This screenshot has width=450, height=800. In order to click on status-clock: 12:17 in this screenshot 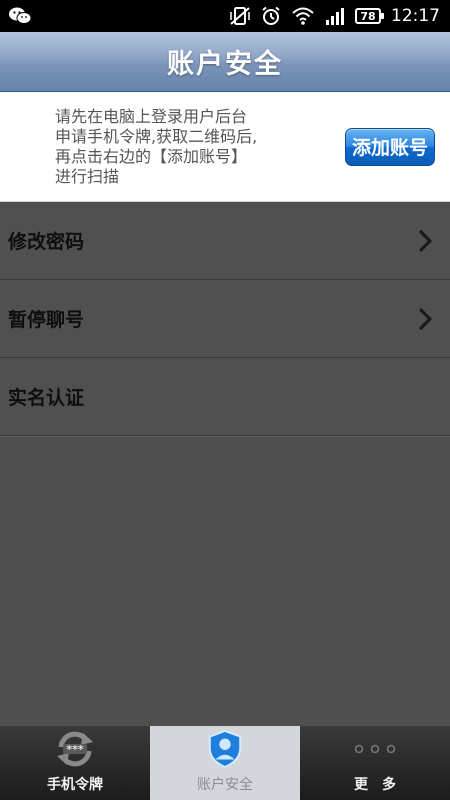, I will do `click(415, 16)`.